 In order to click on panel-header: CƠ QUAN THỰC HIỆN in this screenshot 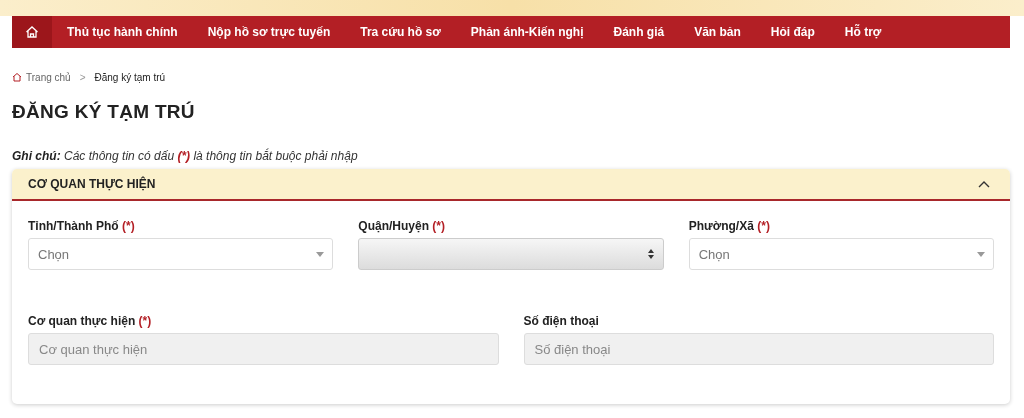, I will do `click(511, 185)`.